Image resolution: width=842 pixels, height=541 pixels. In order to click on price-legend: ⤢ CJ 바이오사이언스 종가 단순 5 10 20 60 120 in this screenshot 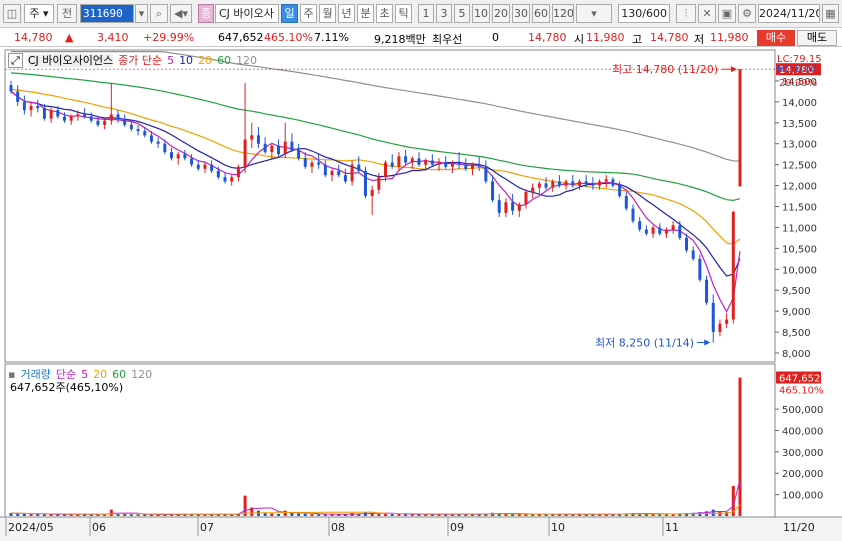, I will do `click(135, 60)`.